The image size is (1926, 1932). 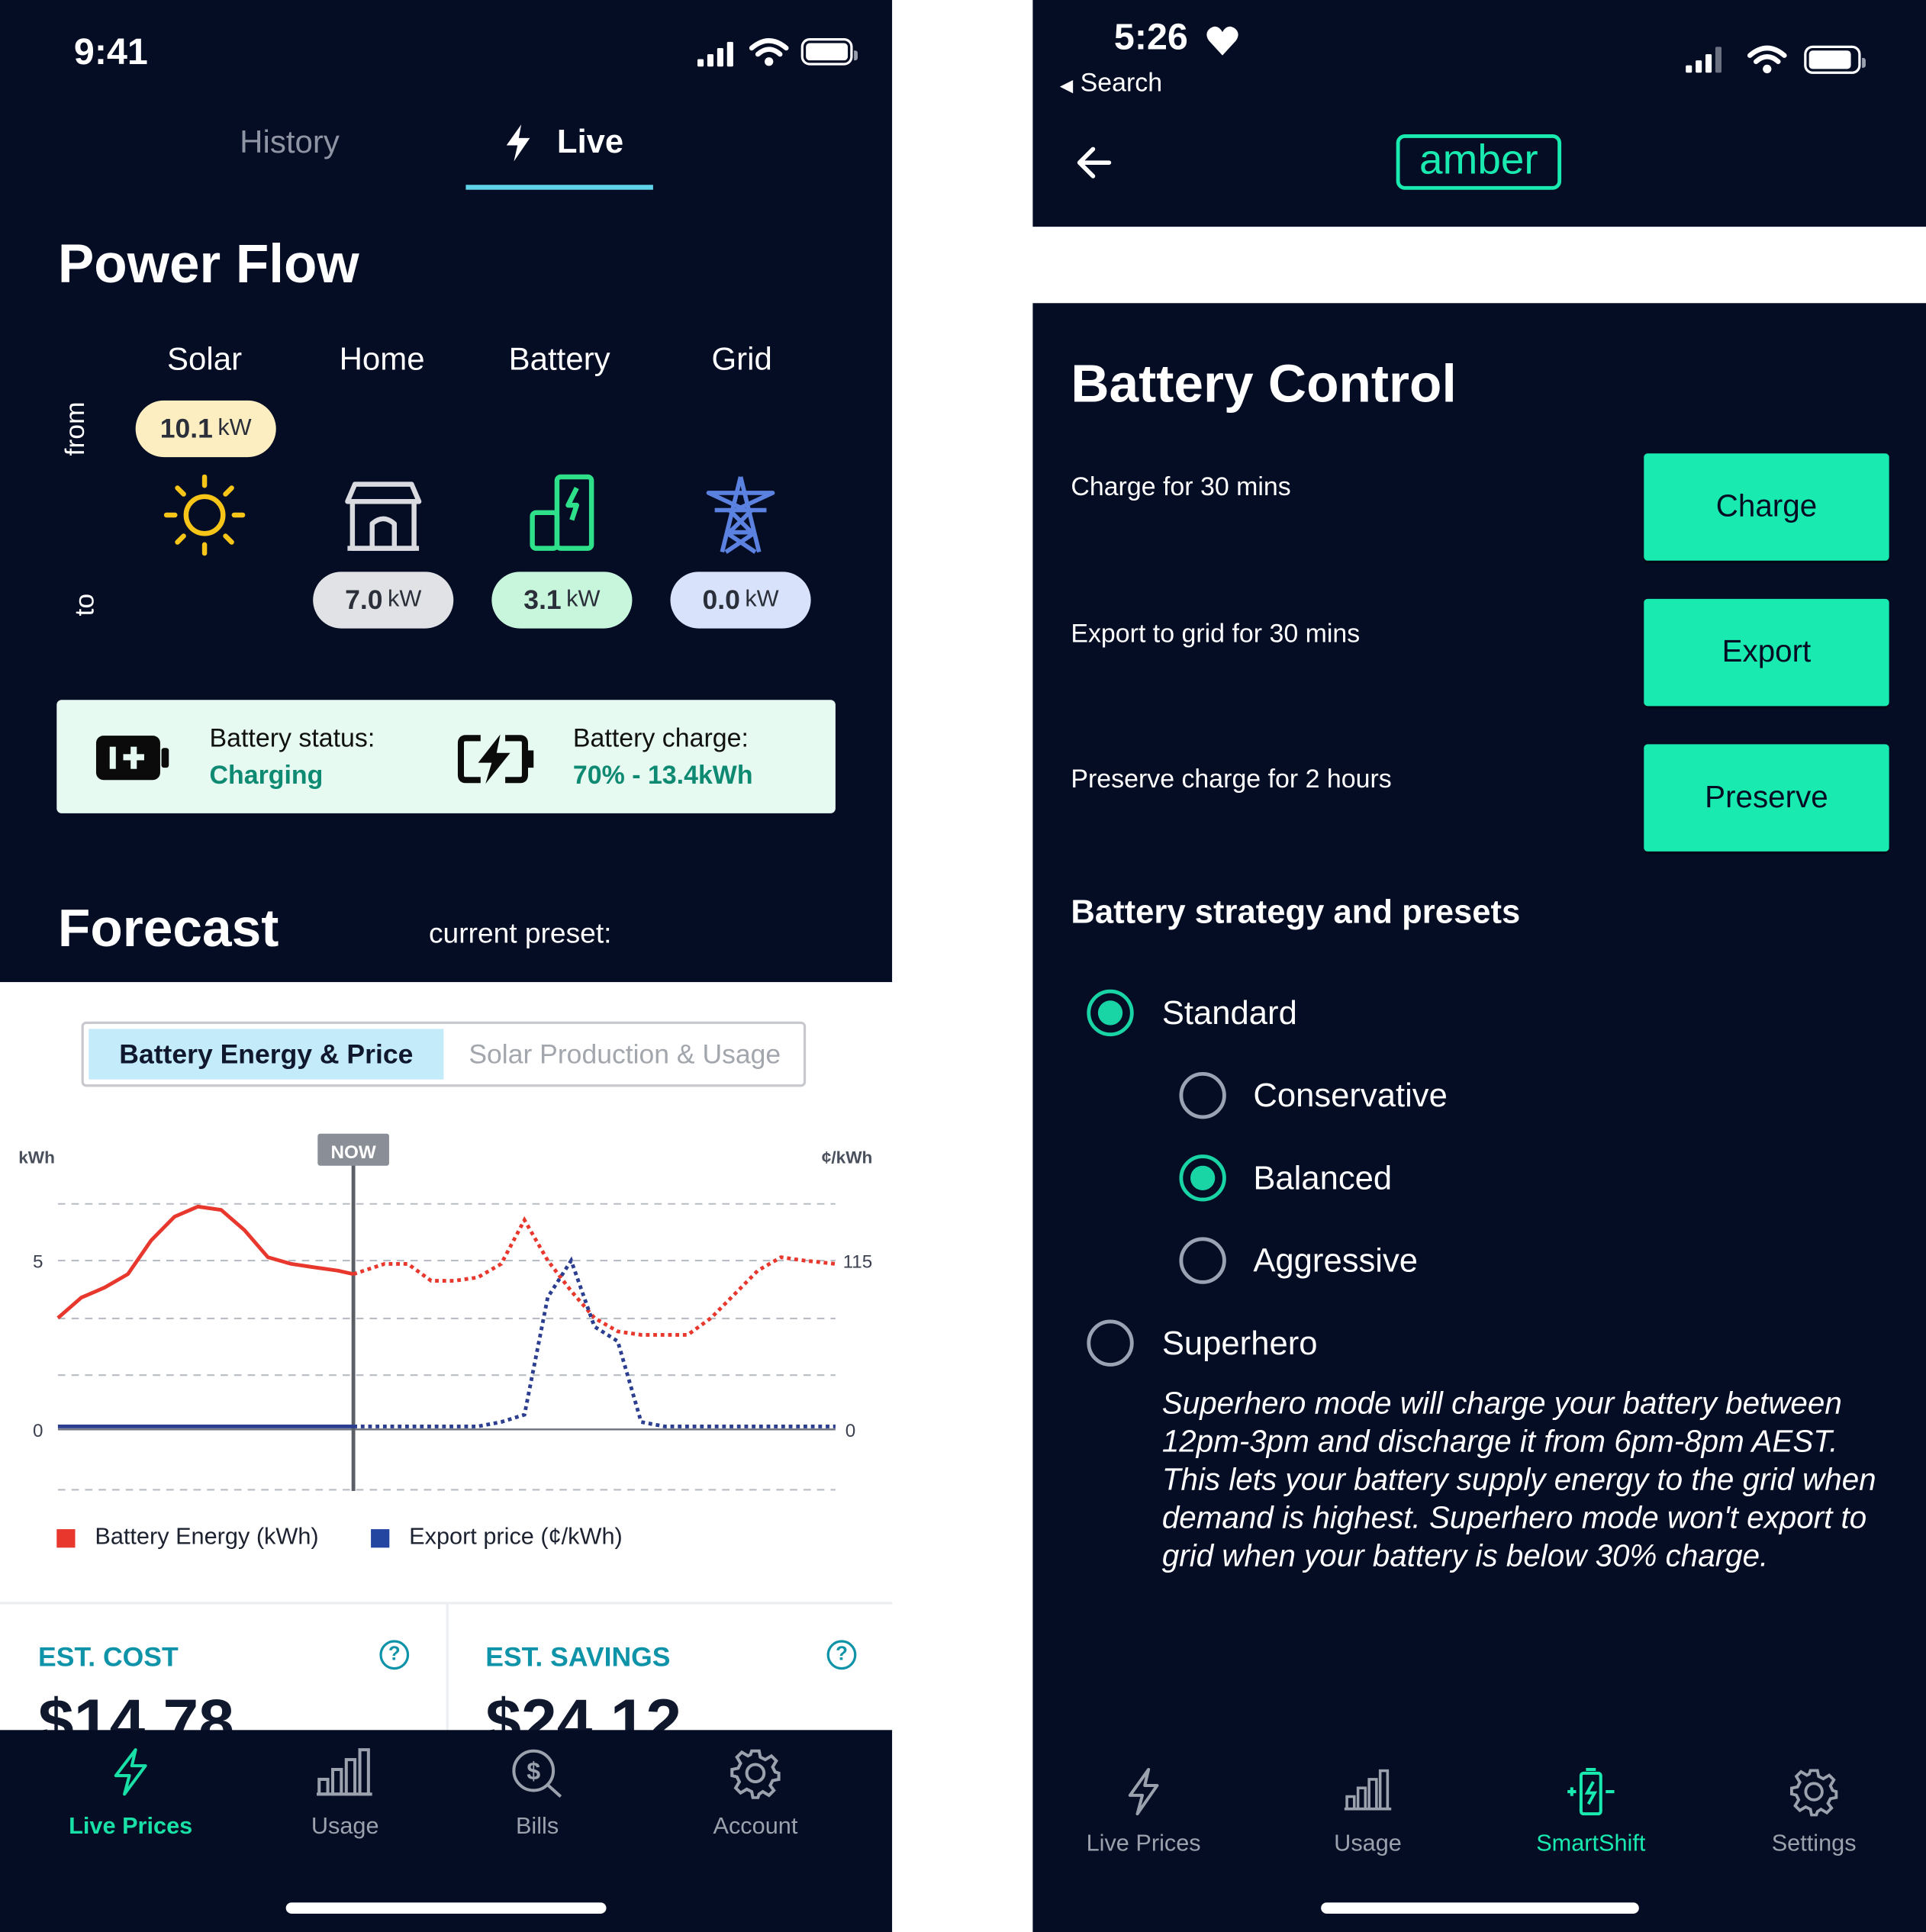 I want to click on forecast-title: Forecast, so click(x=168, y=929).